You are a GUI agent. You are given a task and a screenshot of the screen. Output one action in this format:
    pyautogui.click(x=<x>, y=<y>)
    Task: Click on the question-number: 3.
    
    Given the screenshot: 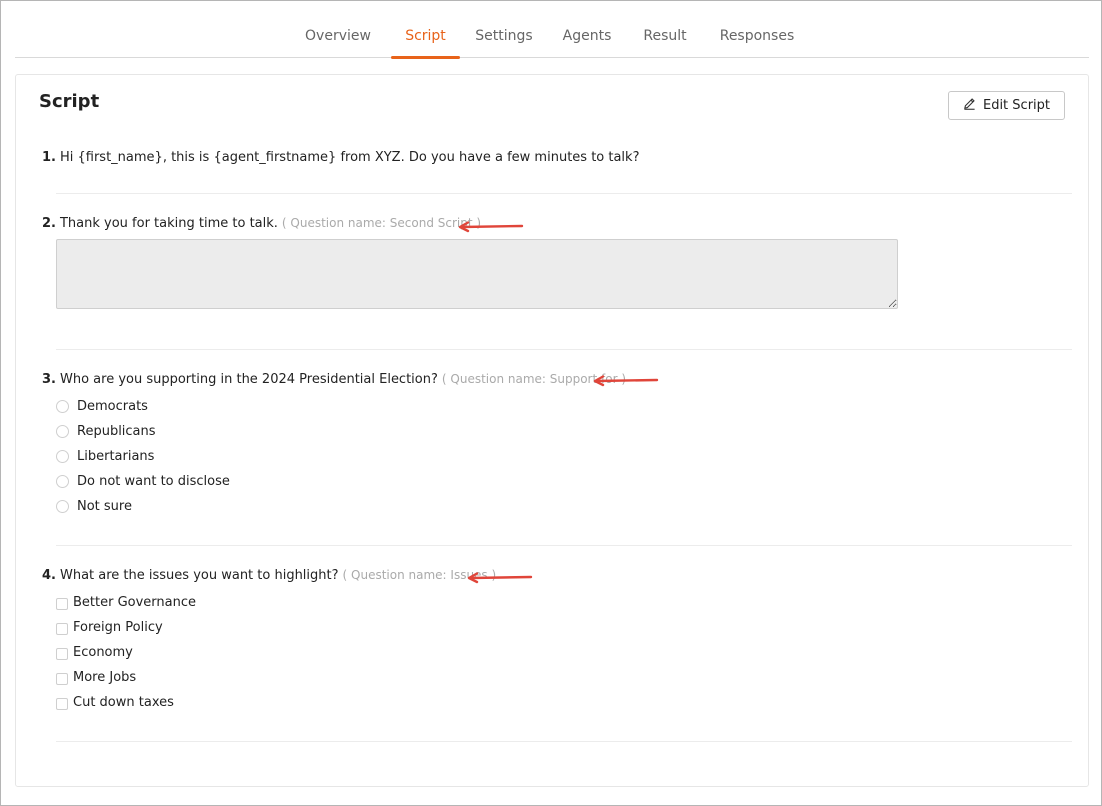 What is the action you would take?
    pyautogui.click(x=49, y=379)
    